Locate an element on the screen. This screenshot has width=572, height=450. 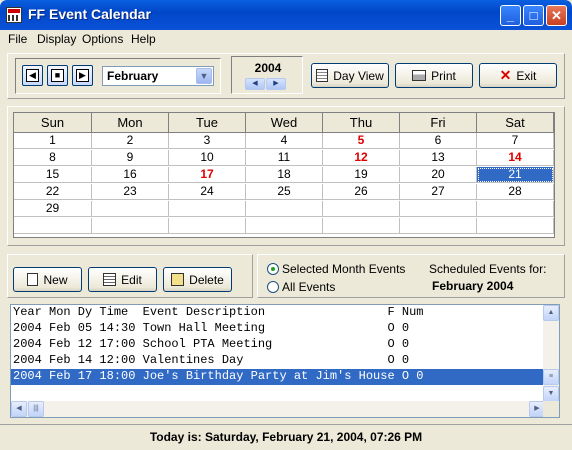
calendar-day-cell: 8 is located at coordinates (53, 158).